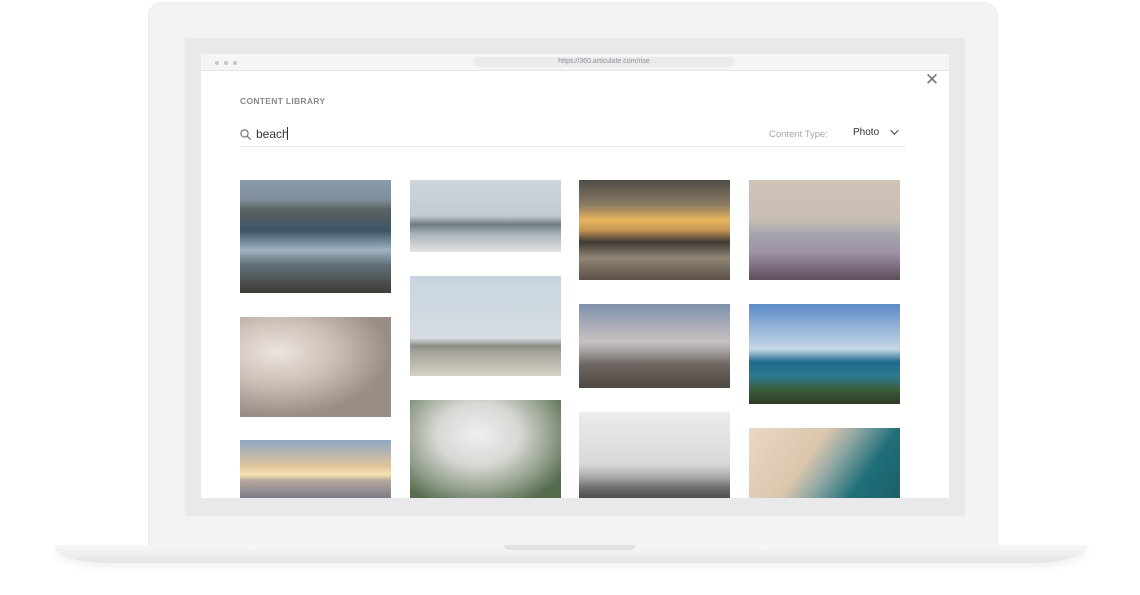  What do you see at coordinates (570, 547) in the screenshot?
I see `laptop-base-notch` at bounding box center [570, 547].